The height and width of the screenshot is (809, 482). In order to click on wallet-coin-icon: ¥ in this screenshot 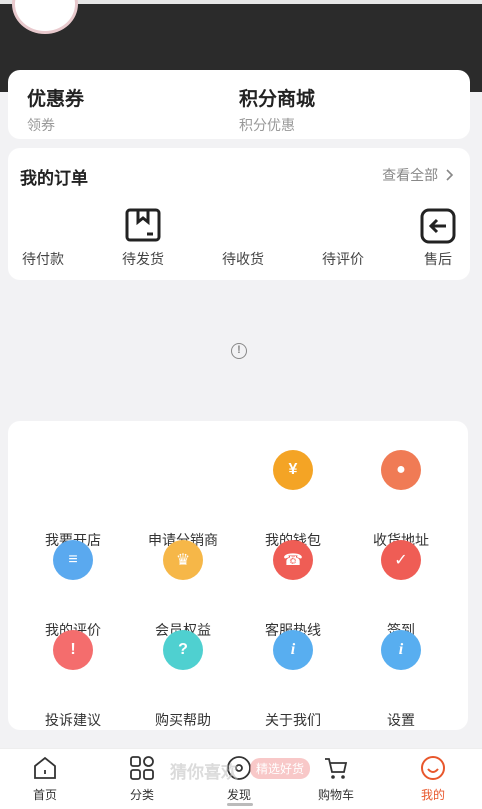, I will do `click(293, 470)`.